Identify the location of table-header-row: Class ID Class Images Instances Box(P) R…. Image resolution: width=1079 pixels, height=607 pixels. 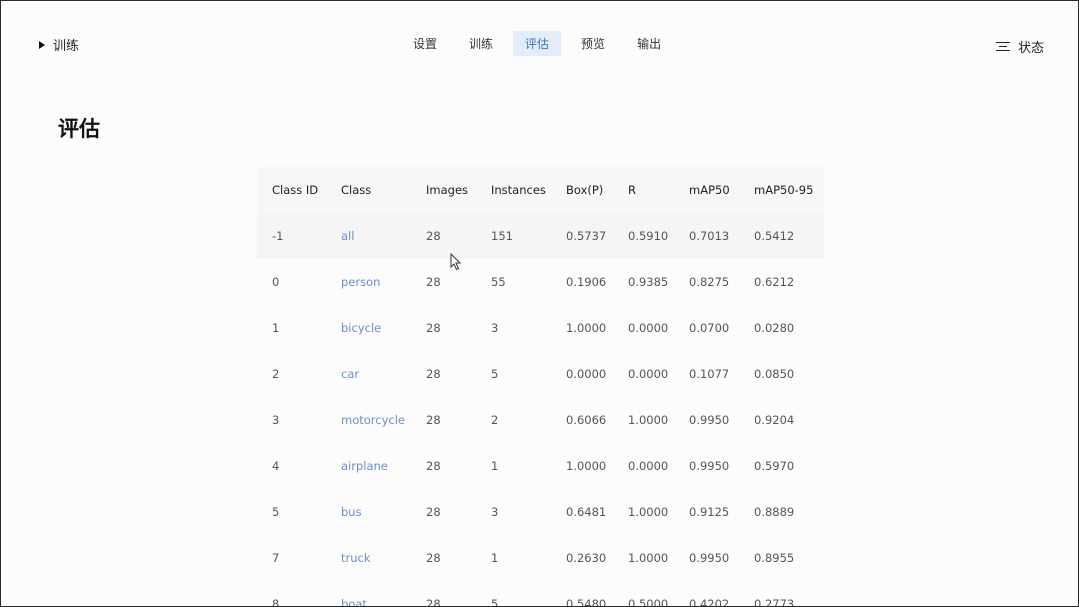
(540, 190).